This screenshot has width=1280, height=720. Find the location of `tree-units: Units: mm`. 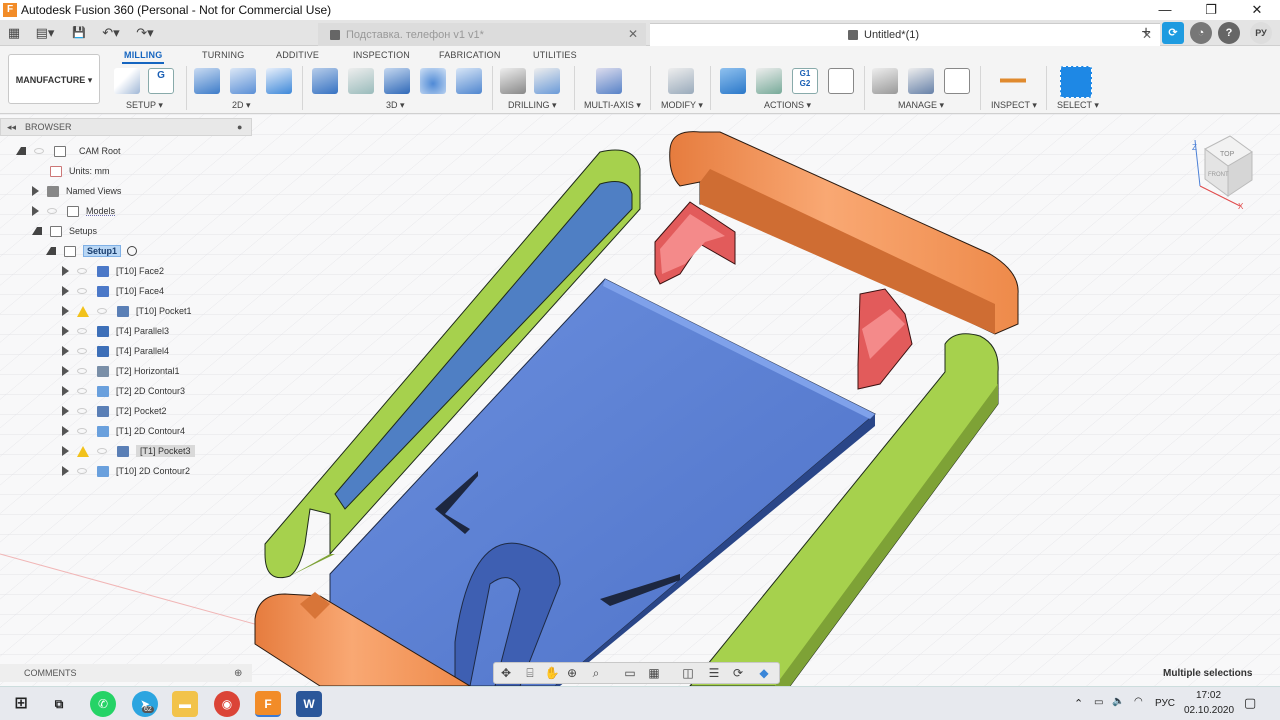

tree-units: Units: mm is located at coordinates (80, 171).